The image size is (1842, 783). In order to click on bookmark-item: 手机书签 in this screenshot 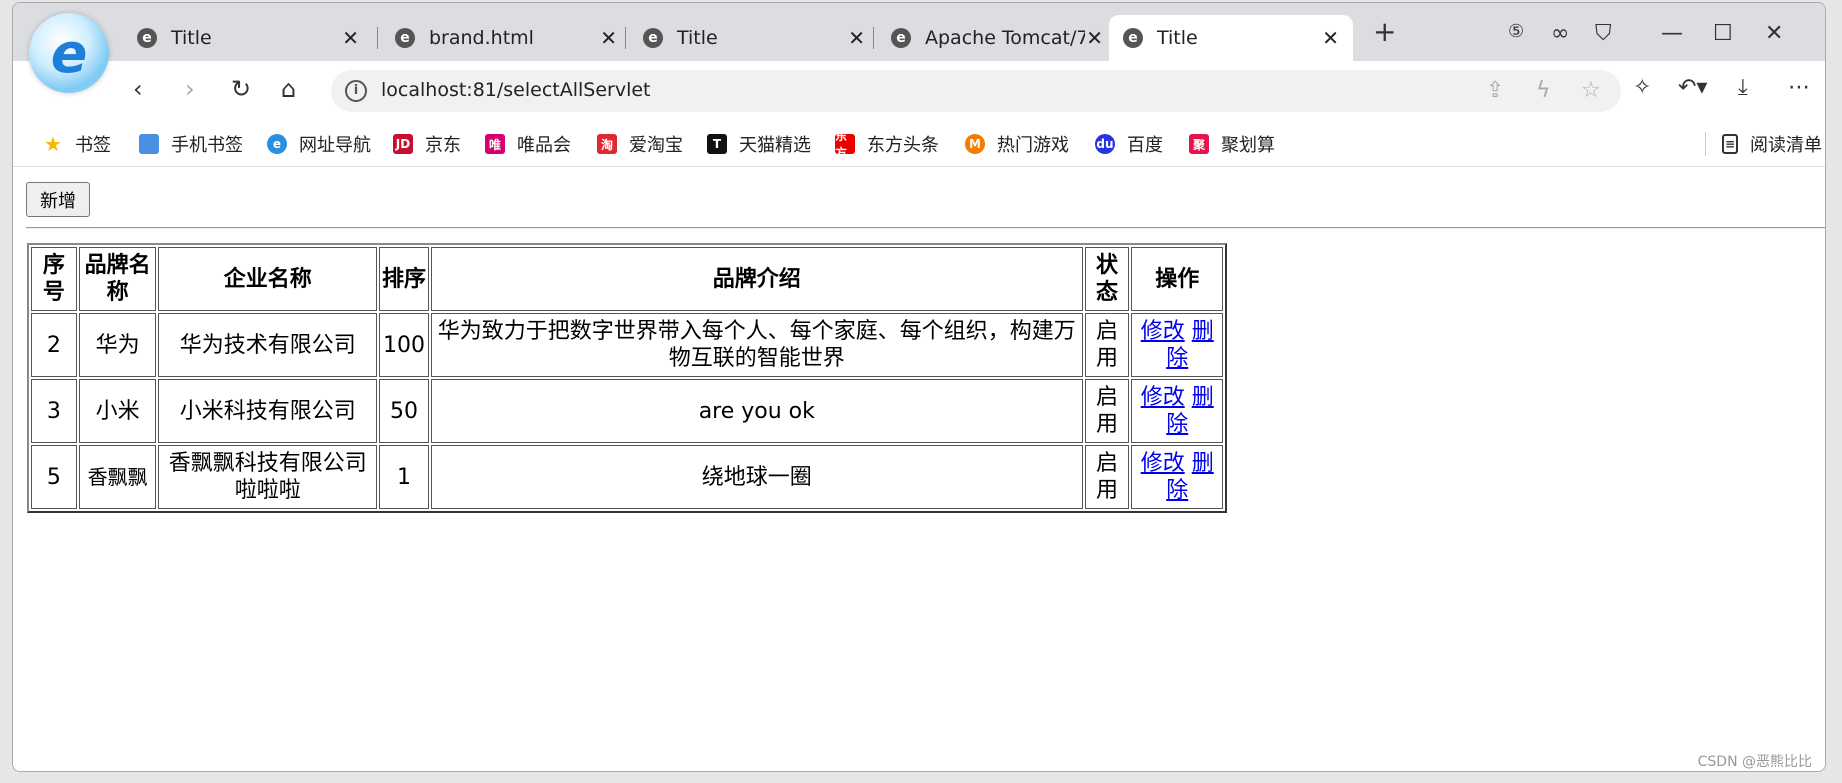, I will do `click(191, 144)`.